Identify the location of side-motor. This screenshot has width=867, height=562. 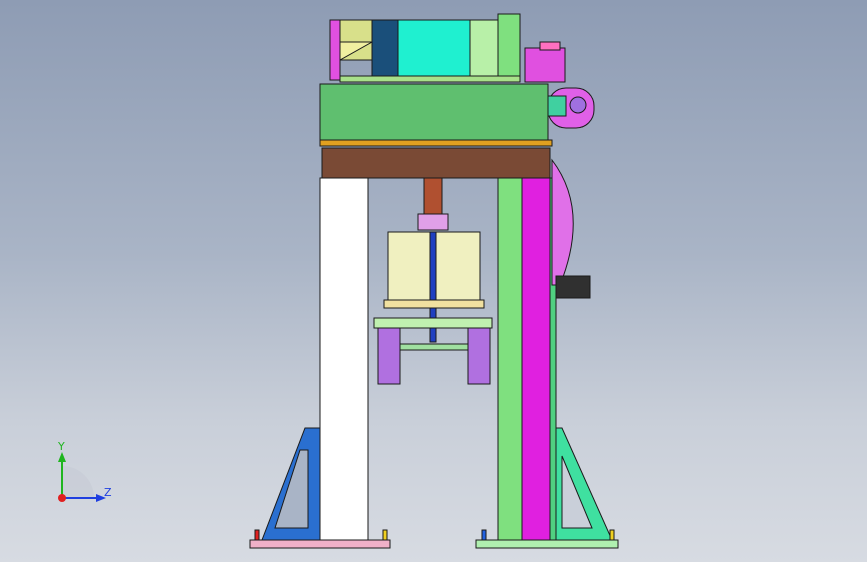
(545, 65).